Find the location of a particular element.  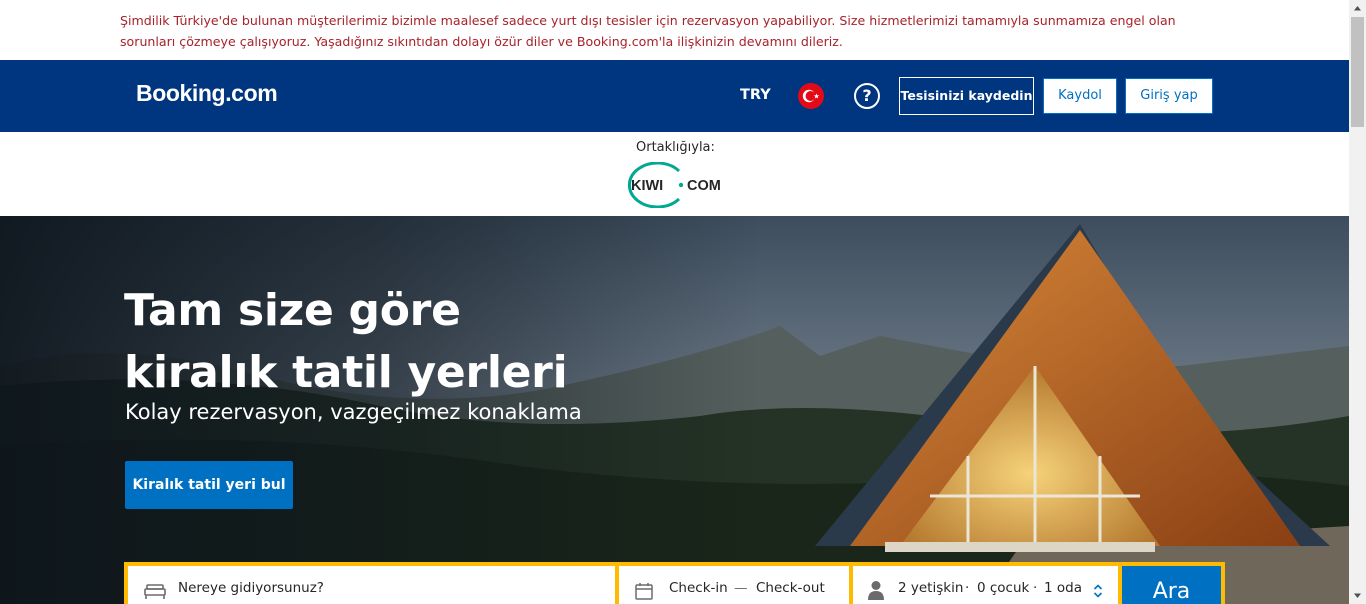

kiwi-logo: KIWI COM is located at coordinates (678, 185).